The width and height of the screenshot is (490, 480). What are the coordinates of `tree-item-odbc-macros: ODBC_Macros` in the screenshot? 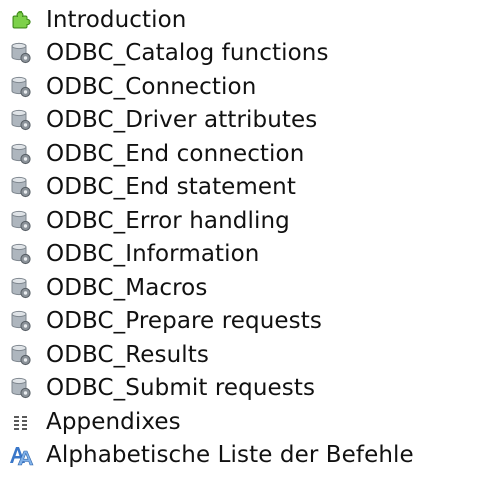 It's located at (245, 288).